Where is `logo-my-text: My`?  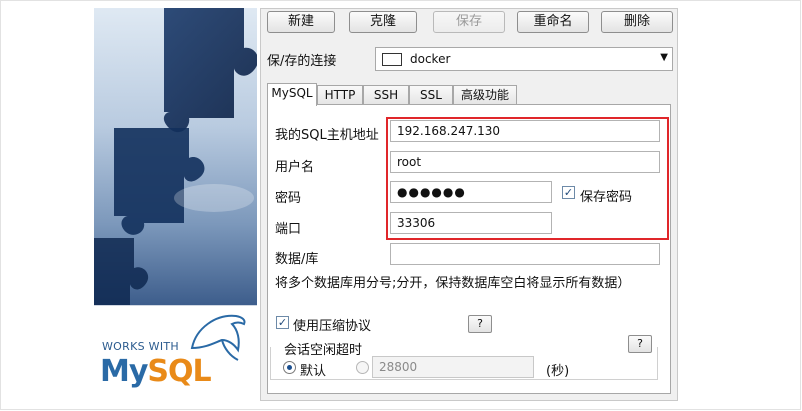
logo-my-text: My is located at coordinates (124, 371).